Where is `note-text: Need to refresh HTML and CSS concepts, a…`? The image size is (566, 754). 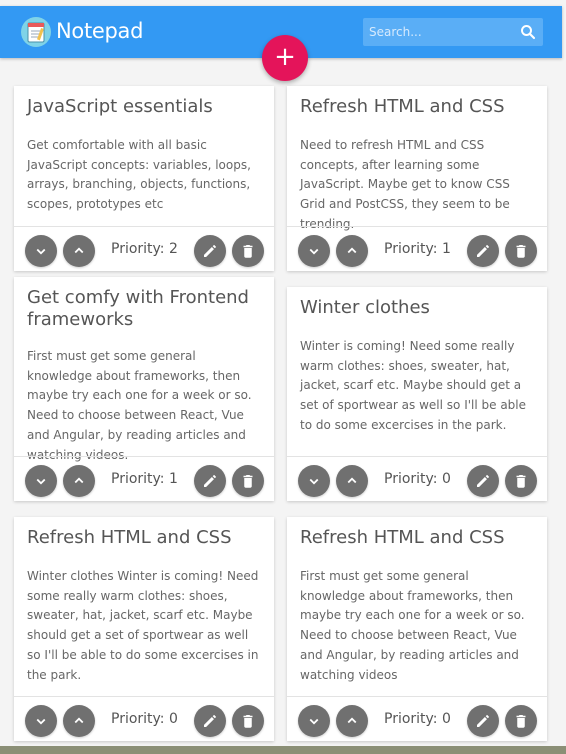 note-text: Need to refresh HTML and CSS concepts, a… is located at coordinates (405, 184).